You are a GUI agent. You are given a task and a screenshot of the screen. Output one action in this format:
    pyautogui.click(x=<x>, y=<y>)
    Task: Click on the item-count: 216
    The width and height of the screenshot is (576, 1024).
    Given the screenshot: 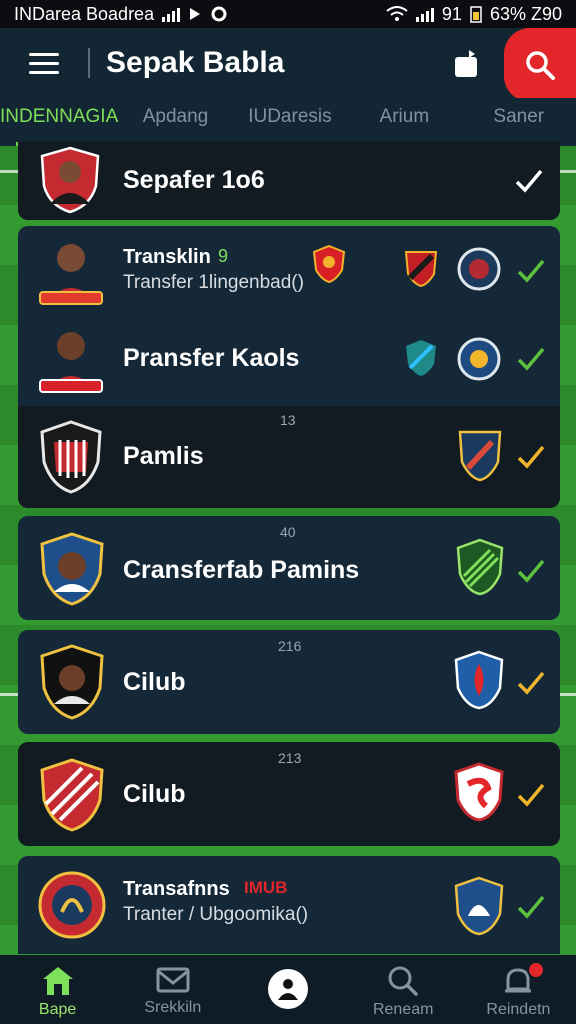 What is the action you would take?
    pyautogui.click(x=290, y=646)
    